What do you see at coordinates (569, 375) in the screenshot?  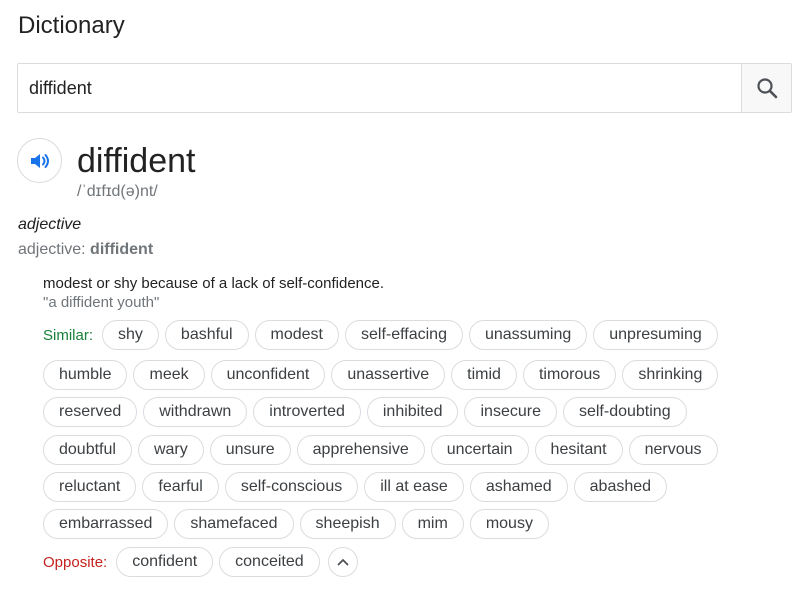 I see `similar-chip: timorous` at bounding box center [569, 375].